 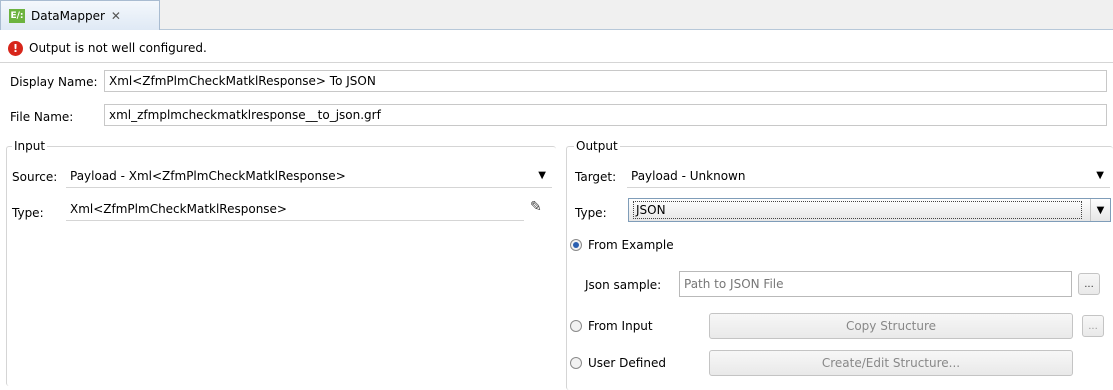 What do you see at coordinates (208, 175) in the screenshot?
I see `input-source-value: Payload - Xml<ZfmPlmCheckMatklResponse>` at bounding box center [208, 175].